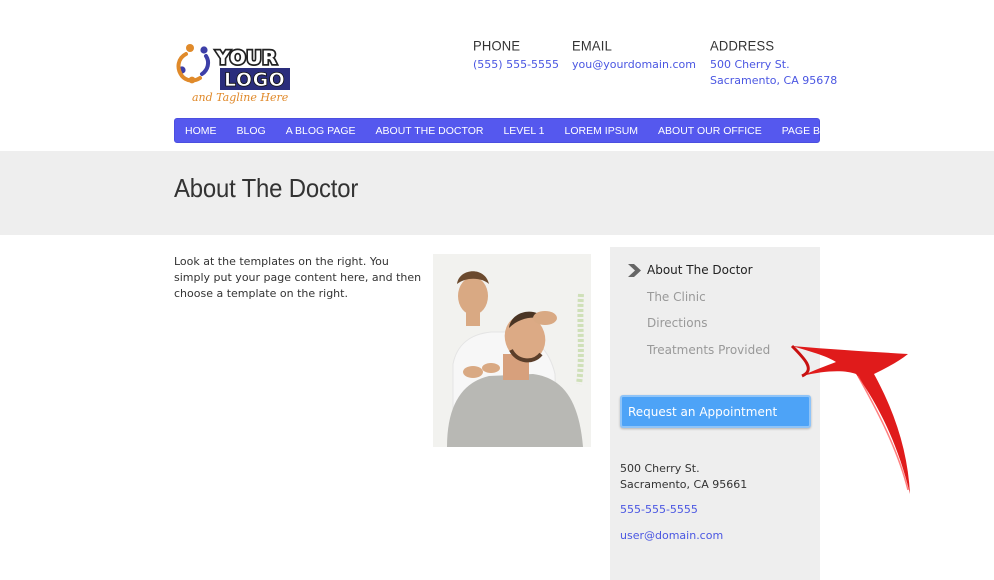  I want to click on phone-link: (555) 555-5555, so click(516, 65).